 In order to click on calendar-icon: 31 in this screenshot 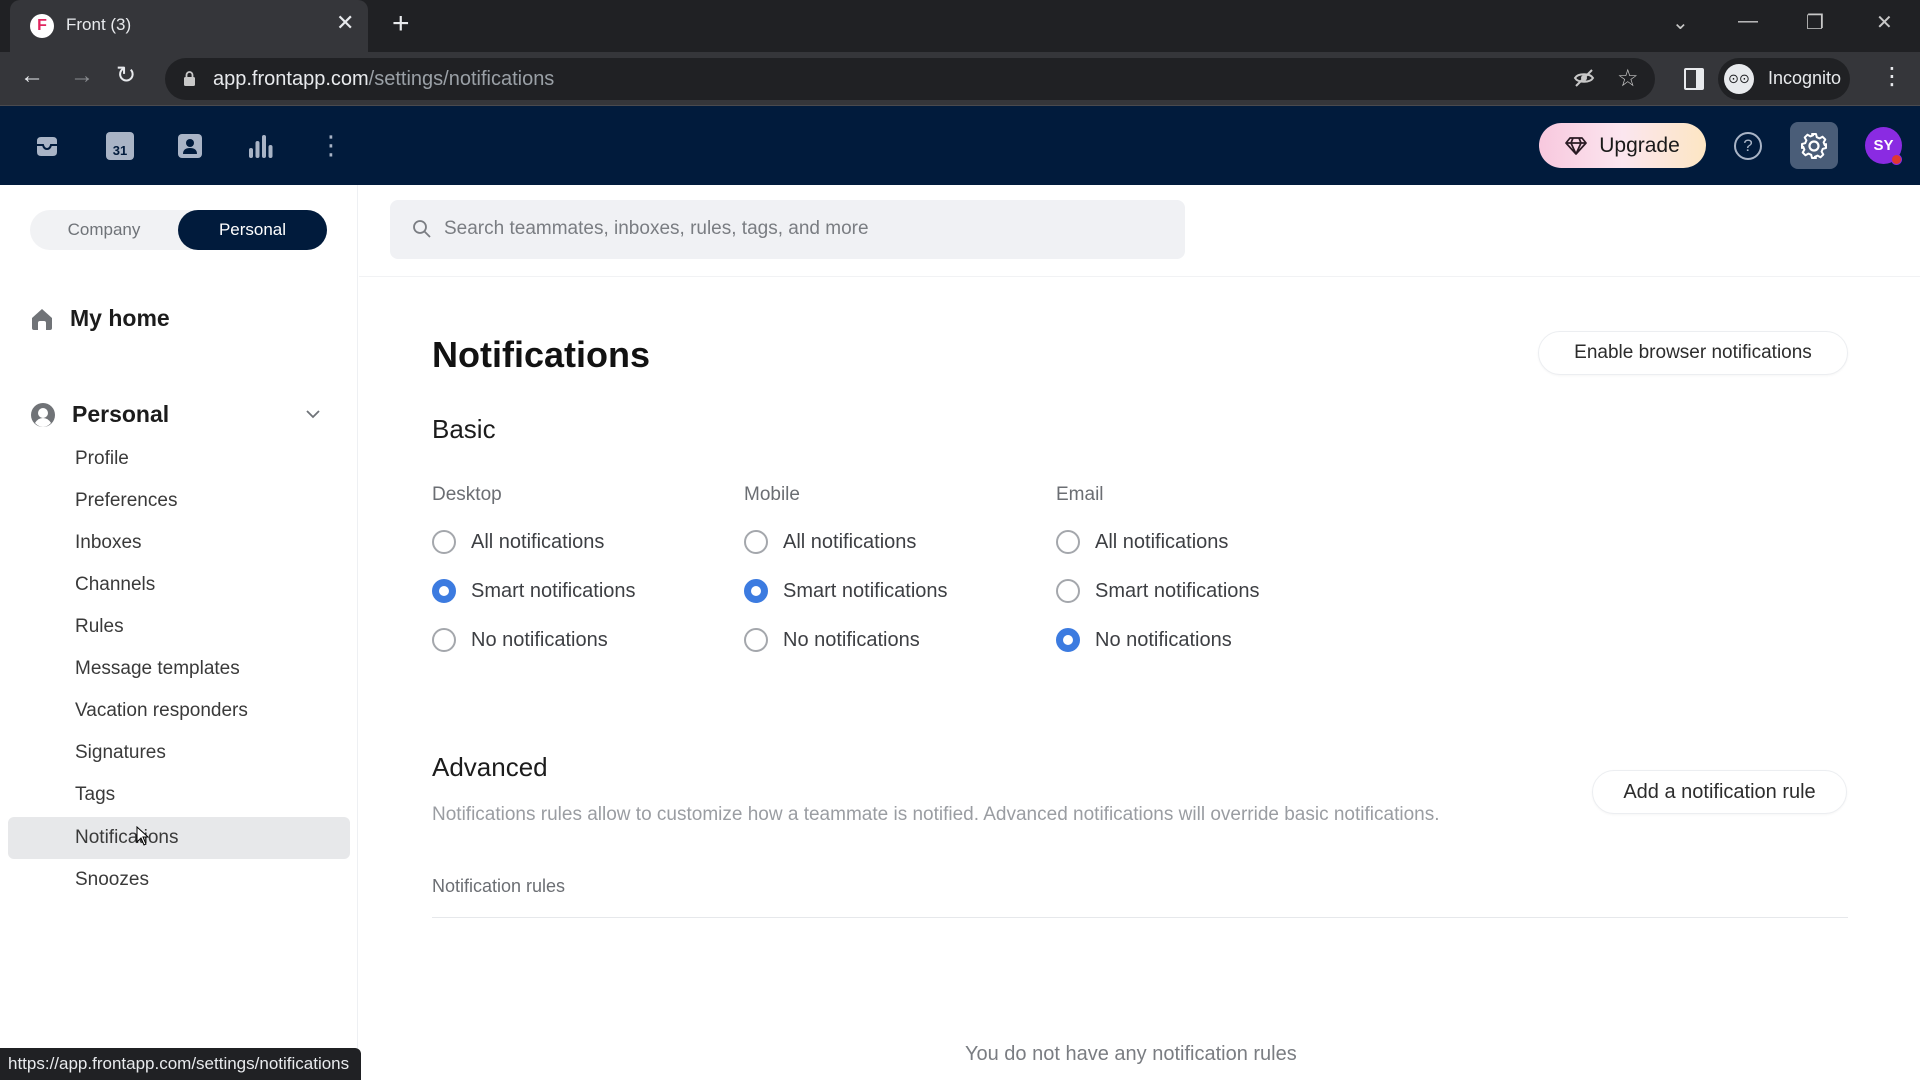, I will do `click(120, 146)`.